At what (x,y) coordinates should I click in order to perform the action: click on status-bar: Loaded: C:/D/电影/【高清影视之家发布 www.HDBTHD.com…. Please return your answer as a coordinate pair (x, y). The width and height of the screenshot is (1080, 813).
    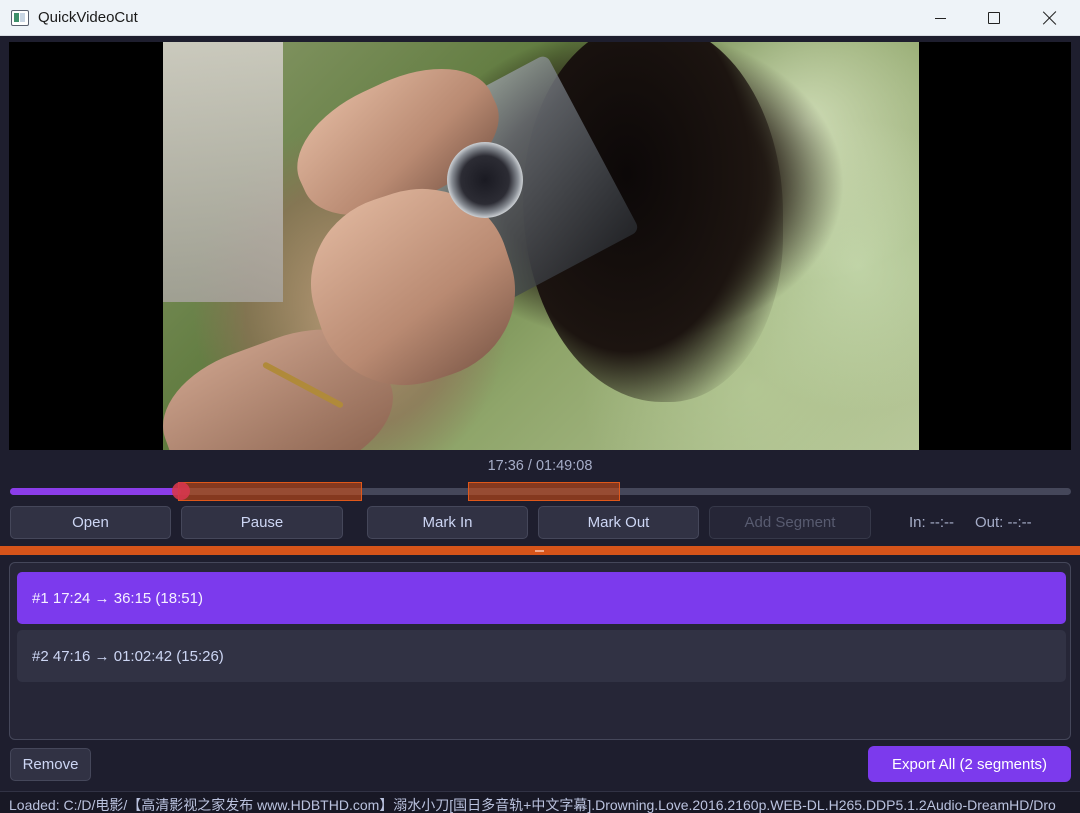
    Looking at the image, I should click on (540, 802).